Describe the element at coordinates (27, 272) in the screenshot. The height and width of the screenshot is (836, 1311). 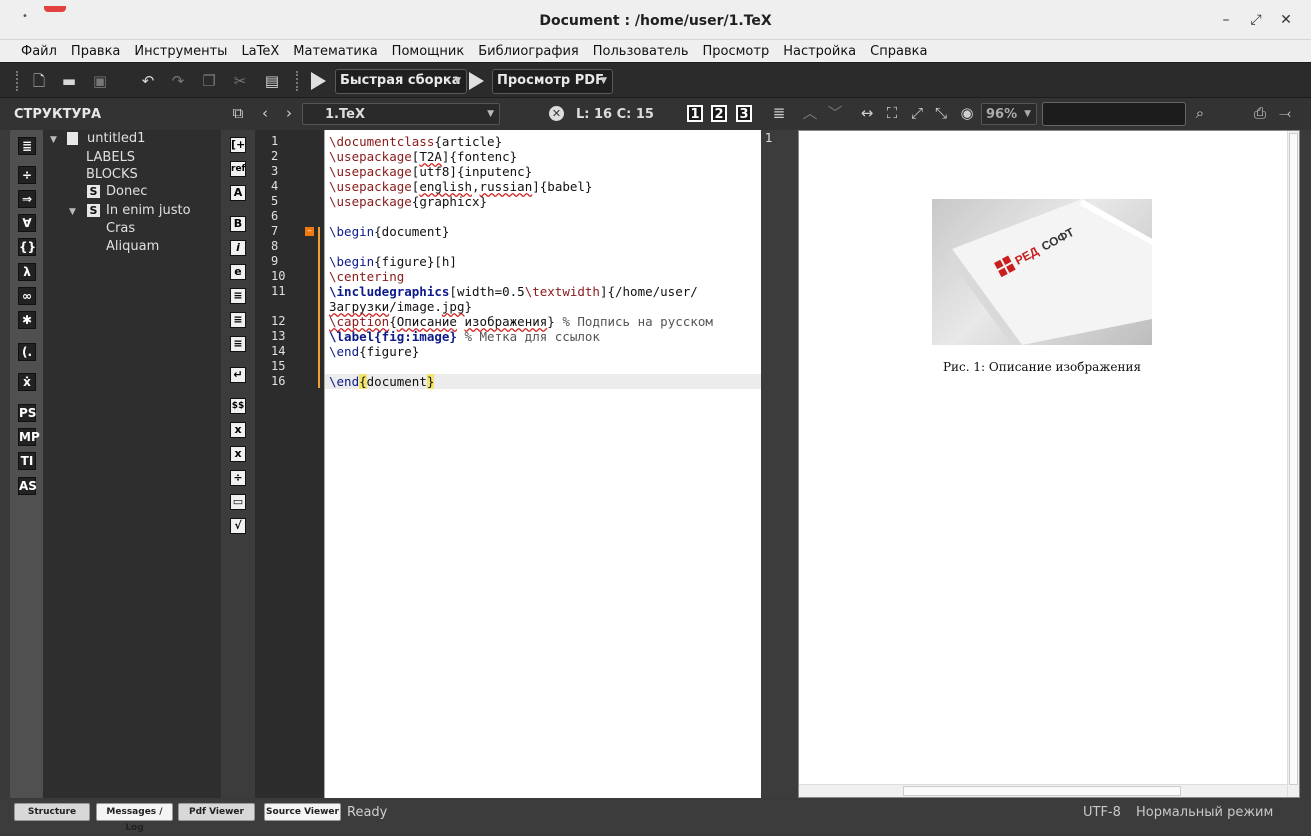
I see `greek-letters-icon: λ` at that location.